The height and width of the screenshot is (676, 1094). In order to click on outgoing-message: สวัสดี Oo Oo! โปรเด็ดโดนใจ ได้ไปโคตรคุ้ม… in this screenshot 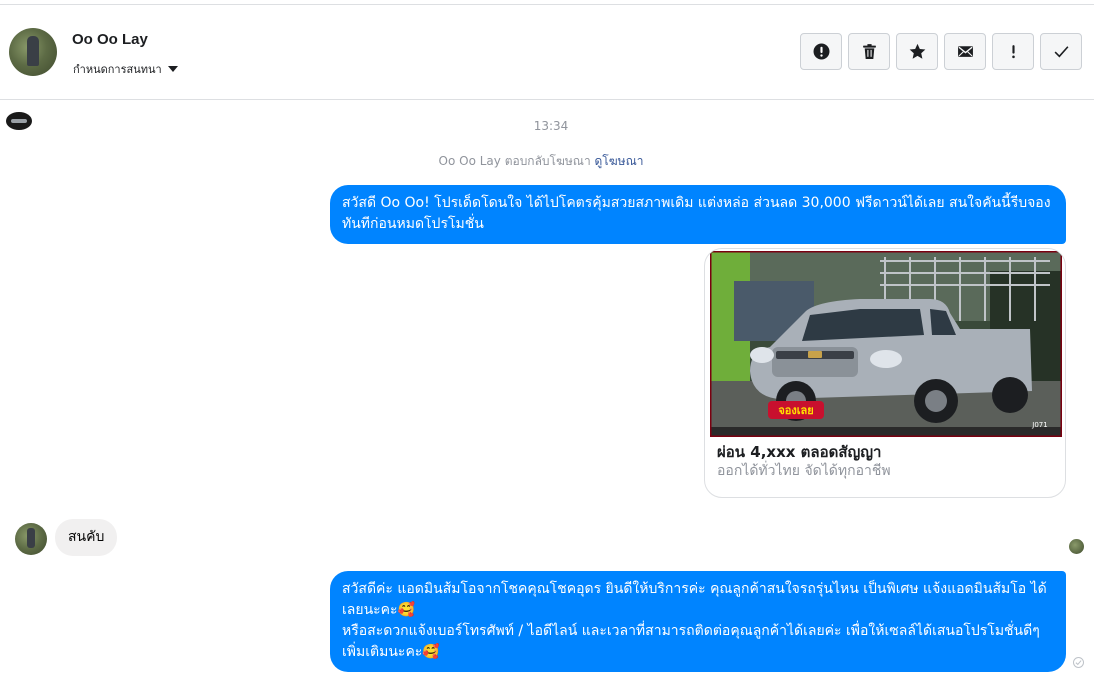, I will do `click(698, 214)`.